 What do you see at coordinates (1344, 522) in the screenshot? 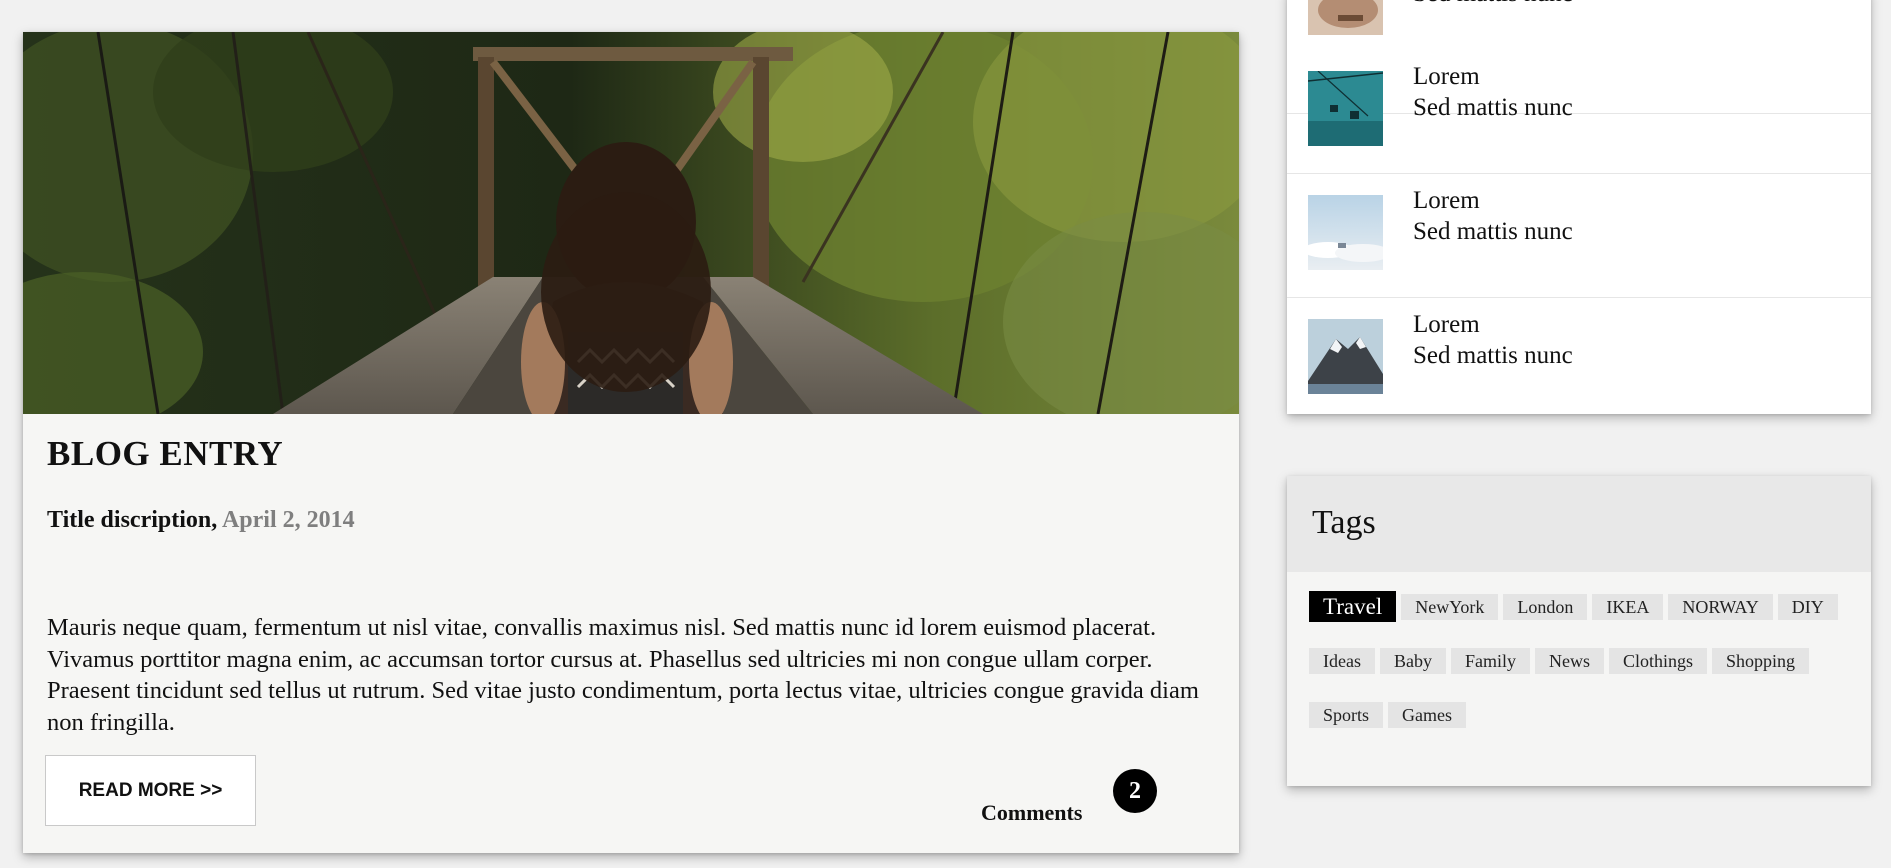
I see `tags-title: Tags` at bounding box center [1344, 522].